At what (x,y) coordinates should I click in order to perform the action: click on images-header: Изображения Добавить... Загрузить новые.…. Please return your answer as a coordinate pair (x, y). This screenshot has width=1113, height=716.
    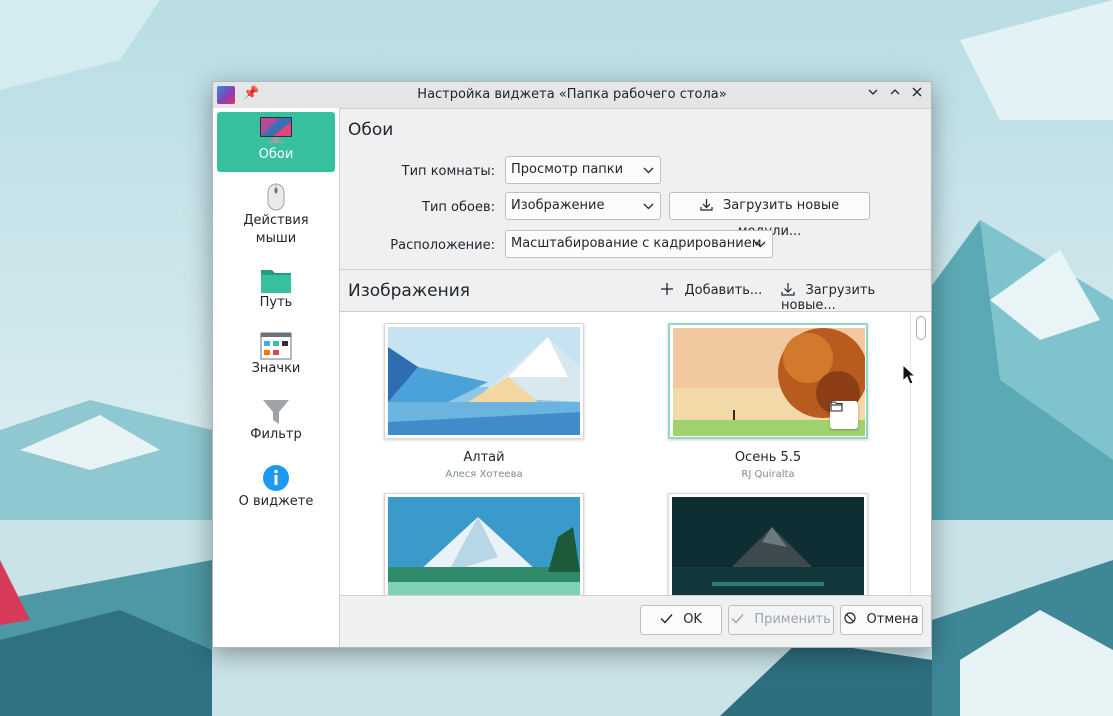
    Looking at the image, I should click on (635, 291).